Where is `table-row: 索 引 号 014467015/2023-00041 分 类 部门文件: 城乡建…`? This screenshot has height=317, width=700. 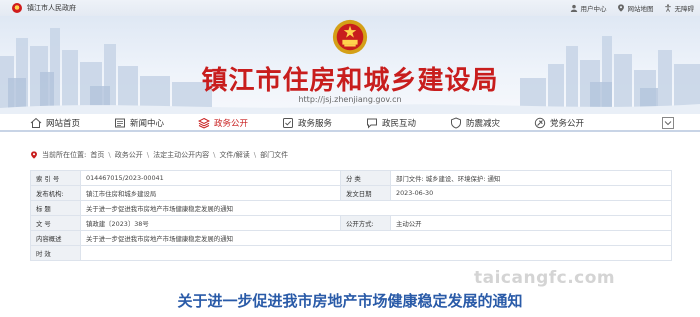 table-row: 索 引 号 014467015/2023-00041 分 类 部门文件: 城乡建… is located at coordinates (351, 178).